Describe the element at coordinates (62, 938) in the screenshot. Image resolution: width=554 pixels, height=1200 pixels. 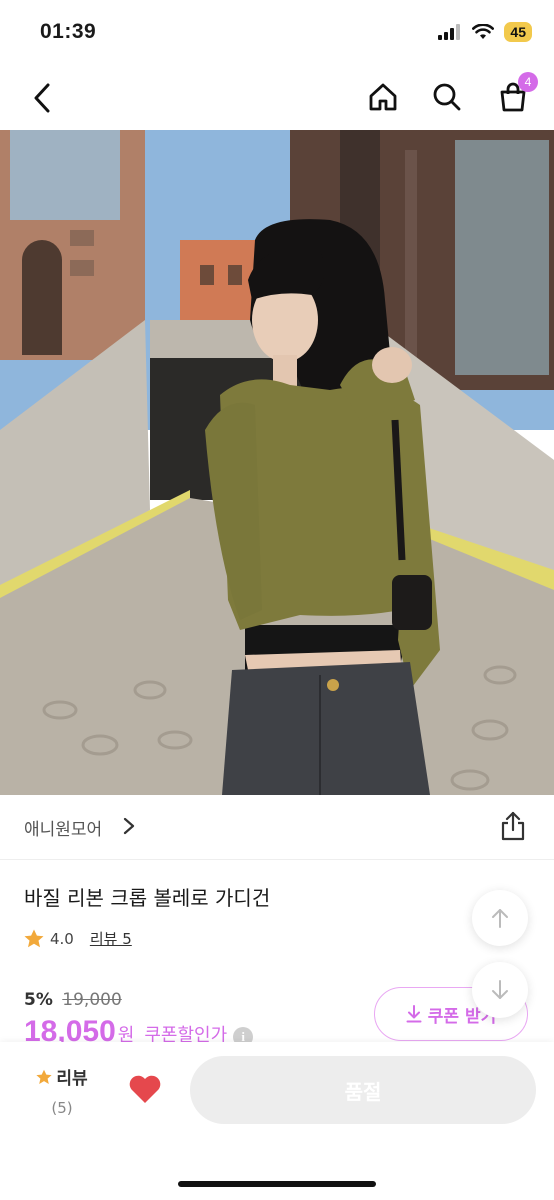
I see `rating-value: 4.0` at that location.